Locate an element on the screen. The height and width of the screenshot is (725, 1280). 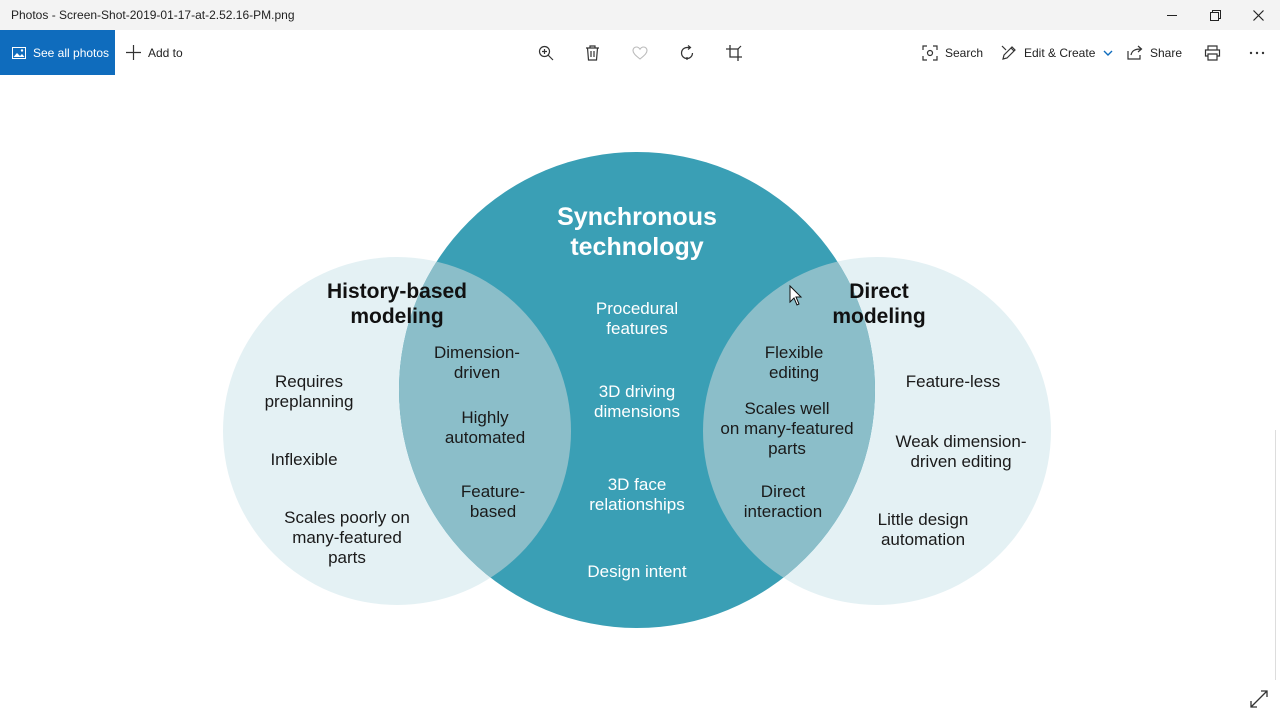
right-item-line: automation is located at coordinates (923, 539).